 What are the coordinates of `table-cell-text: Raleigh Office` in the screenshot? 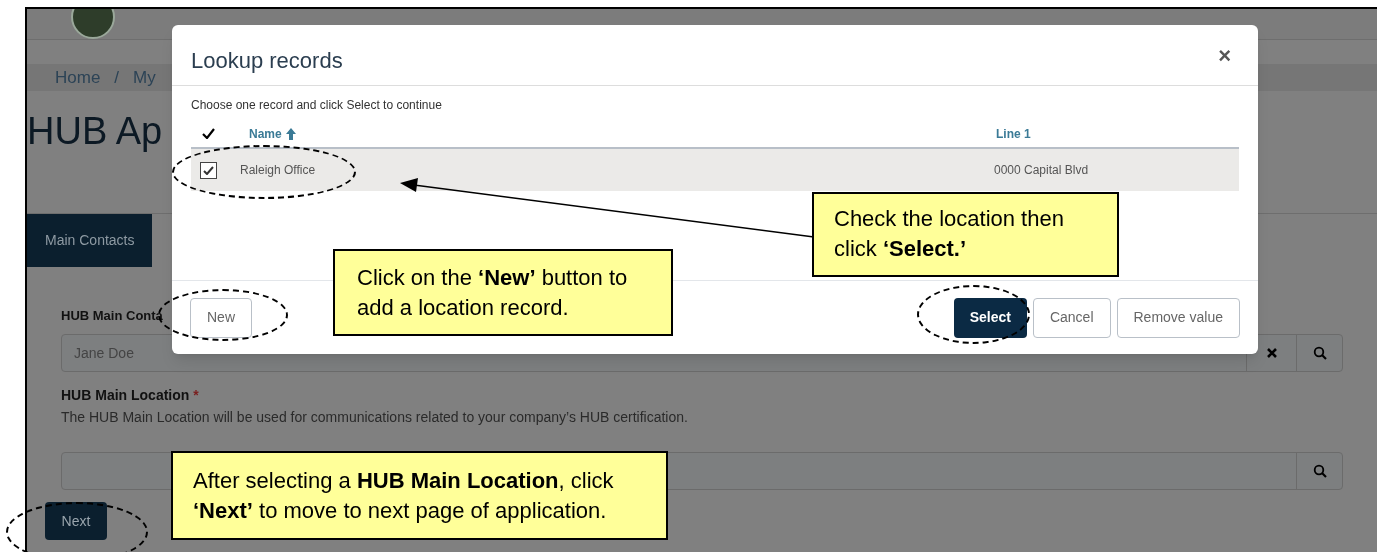 It's located at (278, 170).